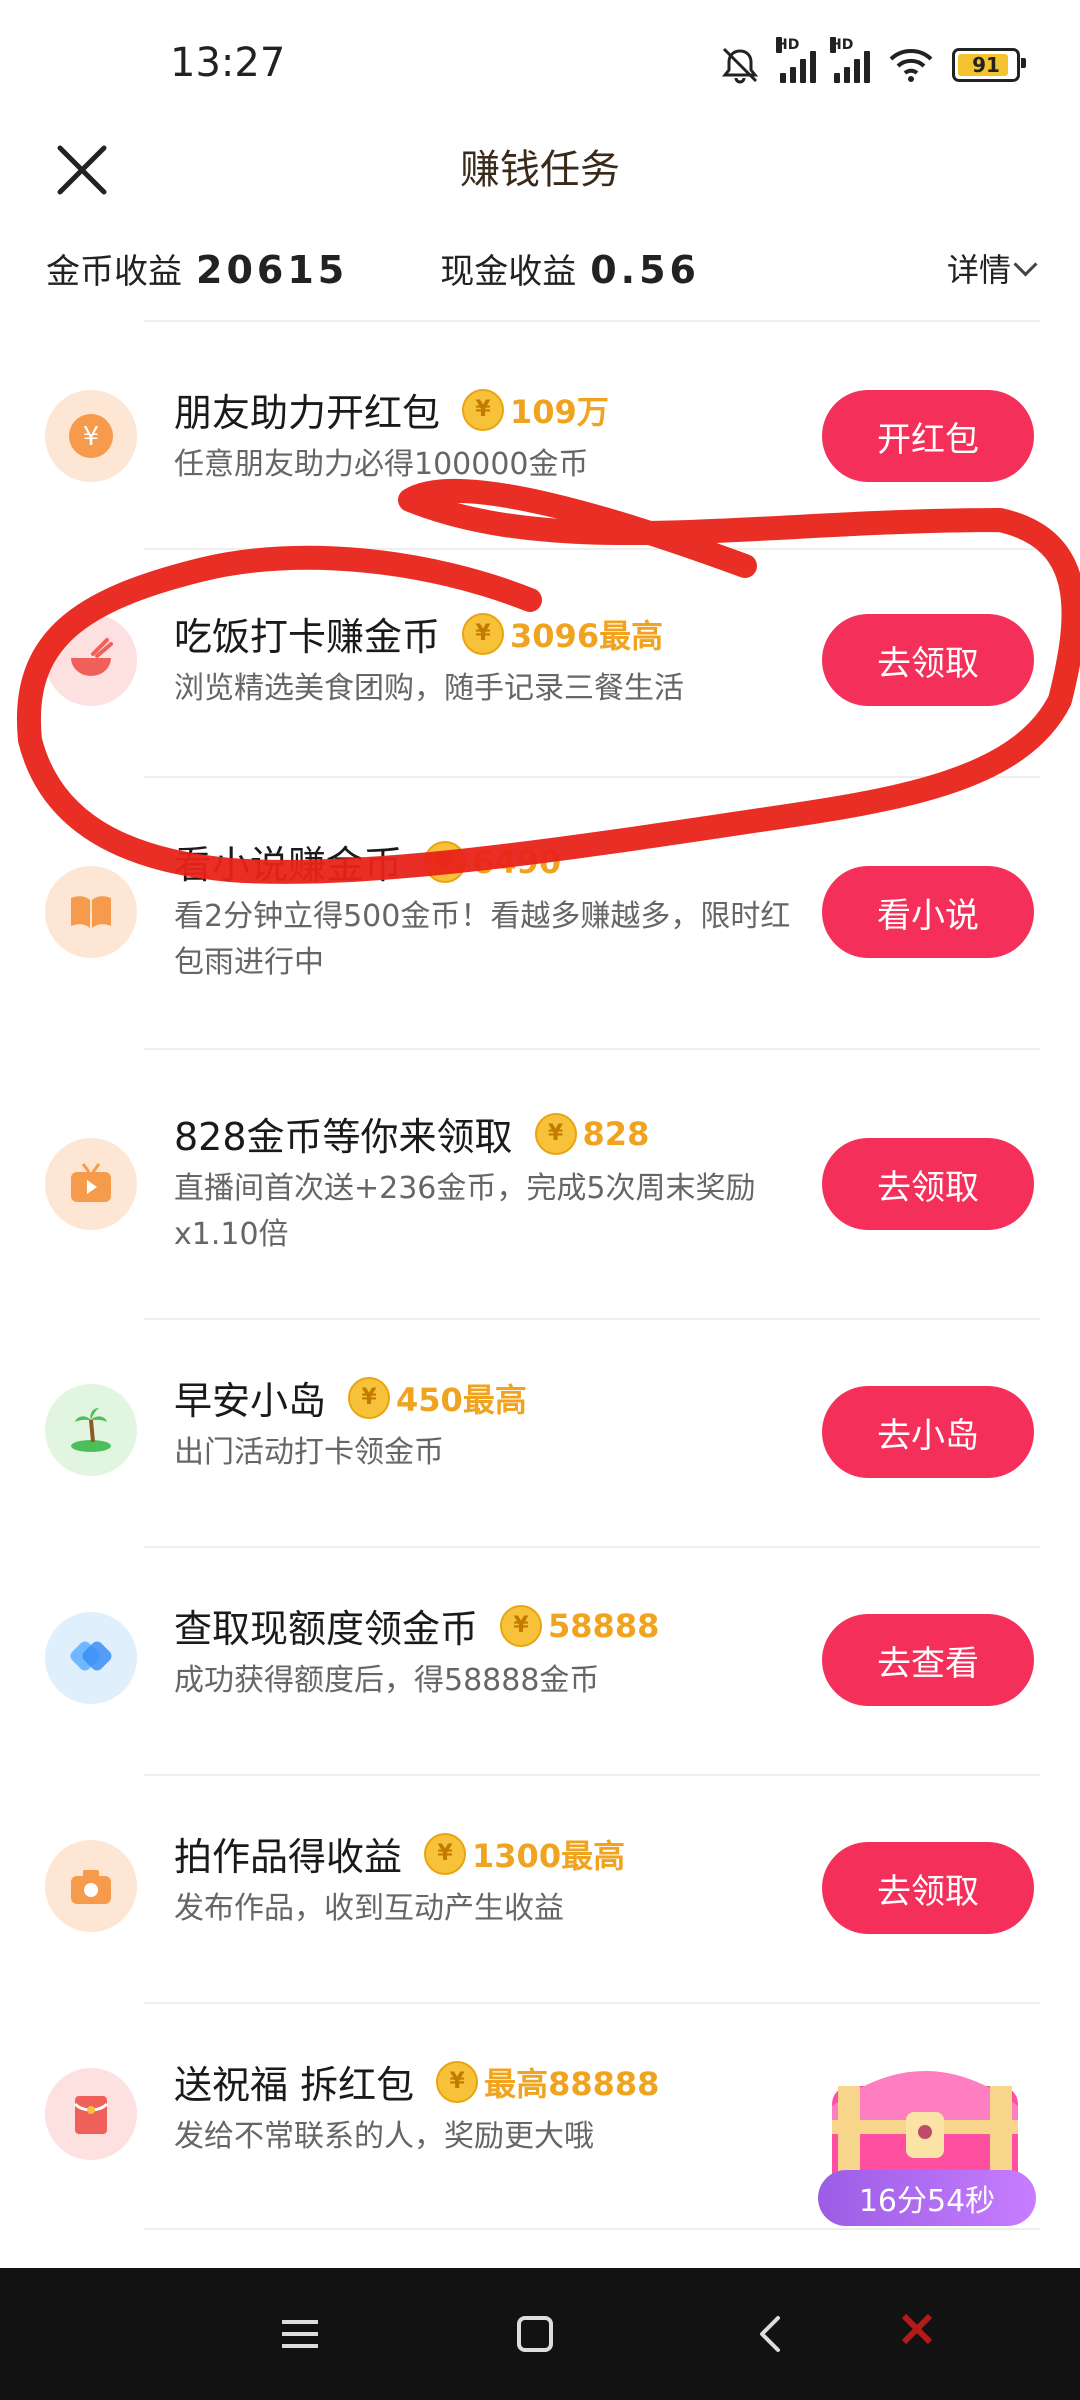  What do you see at coordinates (369, 1908) in the screenshot?
I see `task-description: 发布作品，收到互动产生收益` at bounding box center [369, 1908].